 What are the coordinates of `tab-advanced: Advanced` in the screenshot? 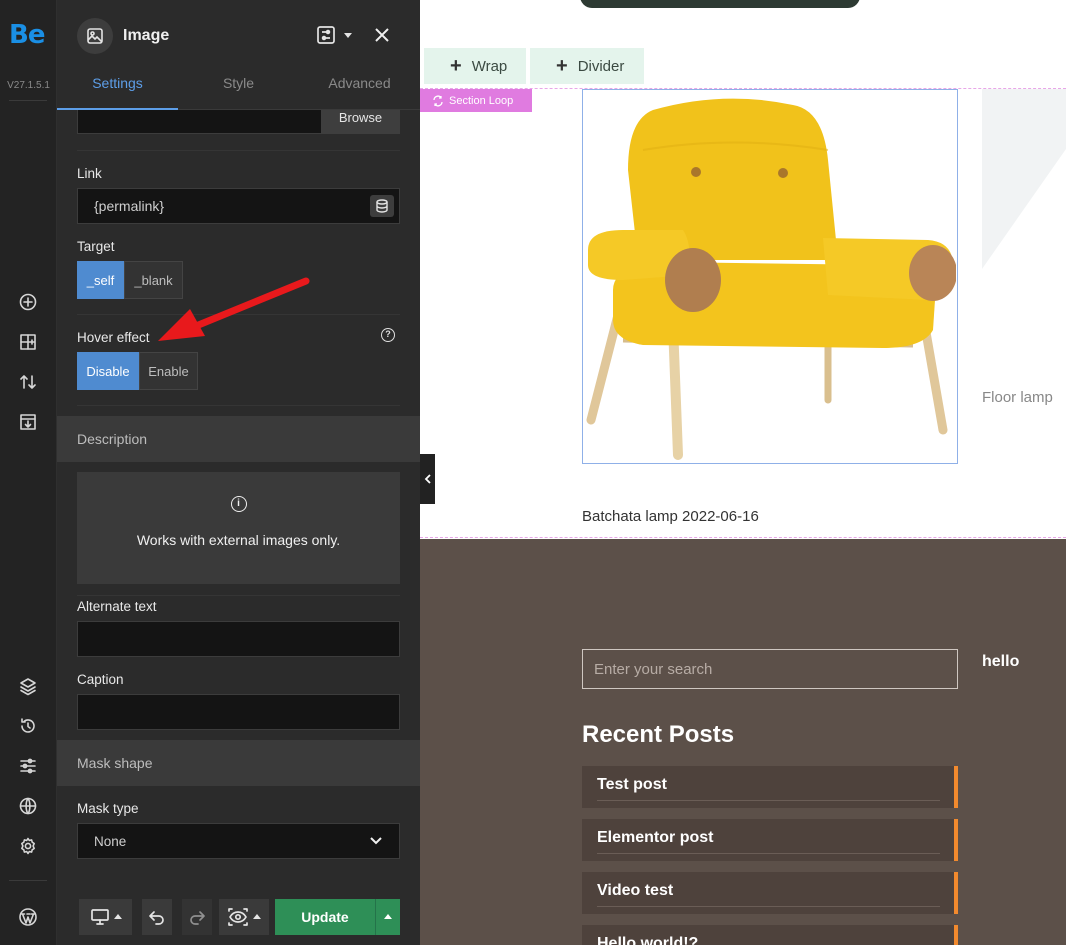 It's located at (359, 86).